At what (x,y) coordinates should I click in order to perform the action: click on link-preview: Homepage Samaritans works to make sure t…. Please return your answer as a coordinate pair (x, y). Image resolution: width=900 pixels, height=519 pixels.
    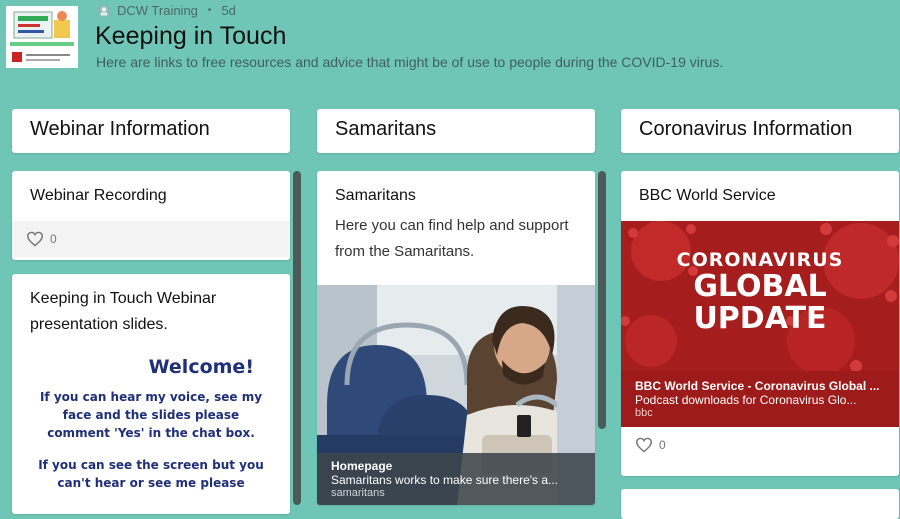
    Looking at the image, I should click on (456, 395).